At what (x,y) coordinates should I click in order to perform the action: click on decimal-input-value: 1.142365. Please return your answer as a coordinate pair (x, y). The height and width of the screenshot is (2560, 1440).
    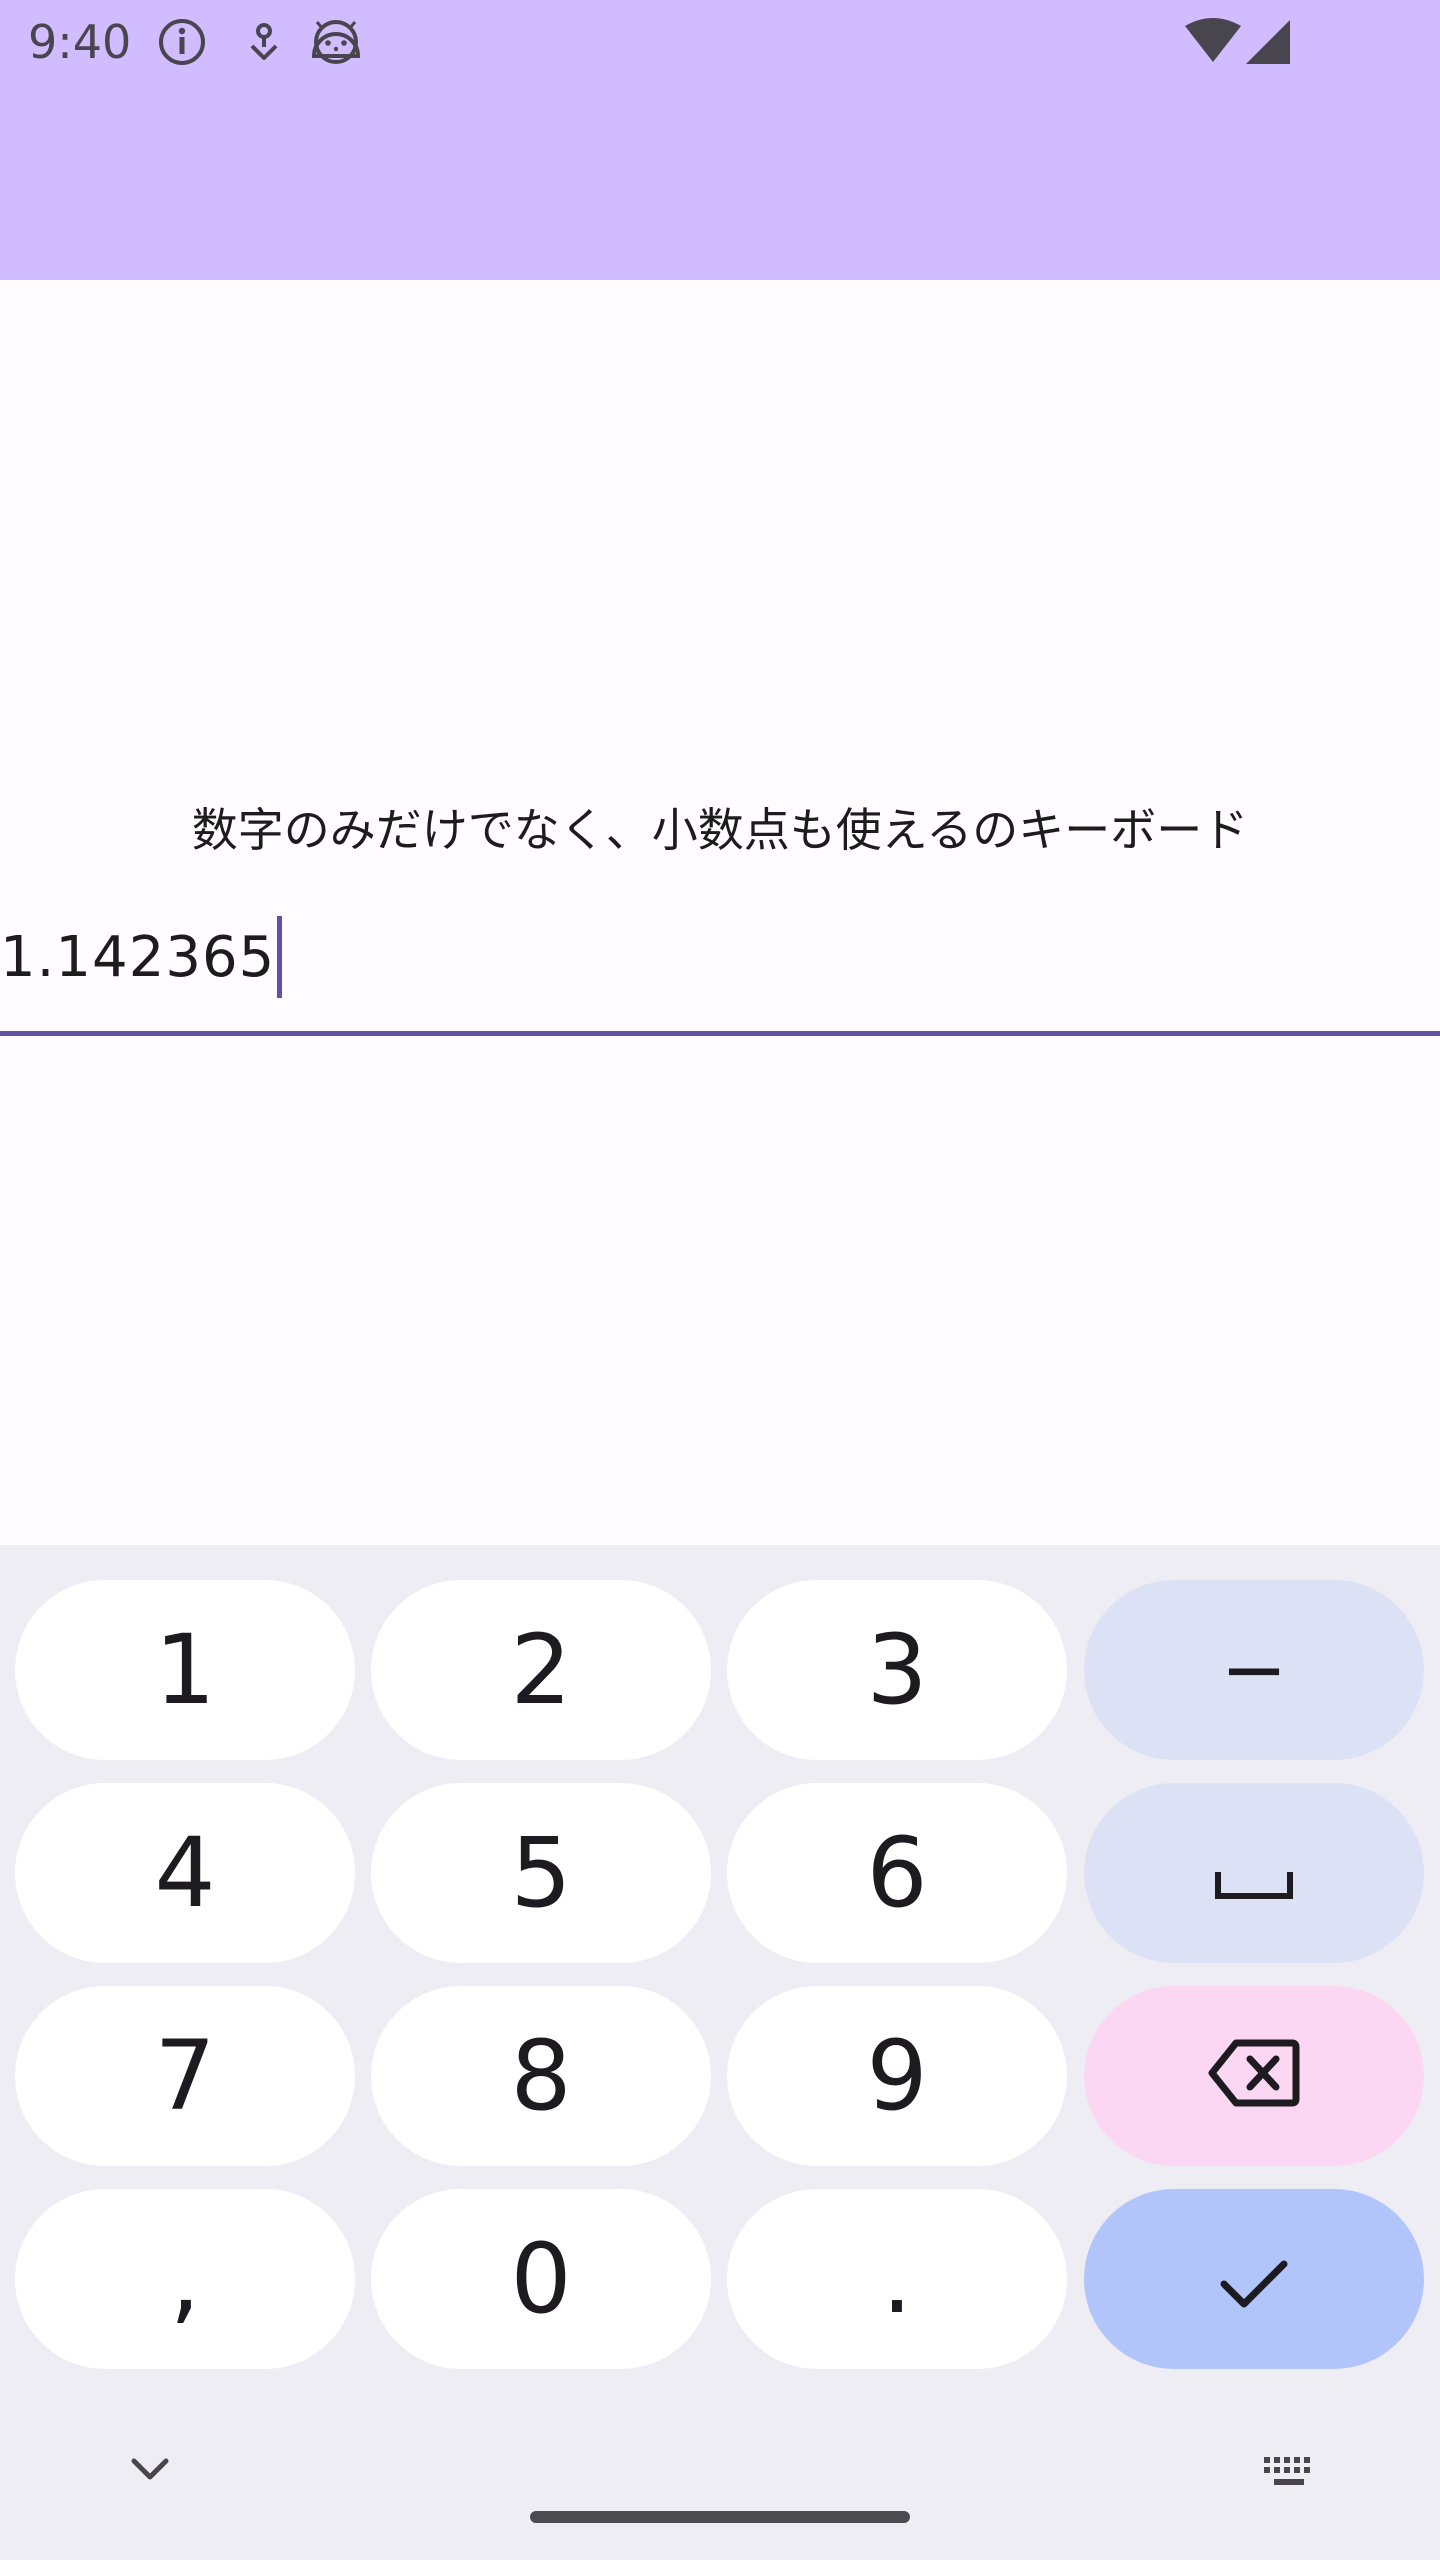
    Looking at the image, I should click on (141, 959).